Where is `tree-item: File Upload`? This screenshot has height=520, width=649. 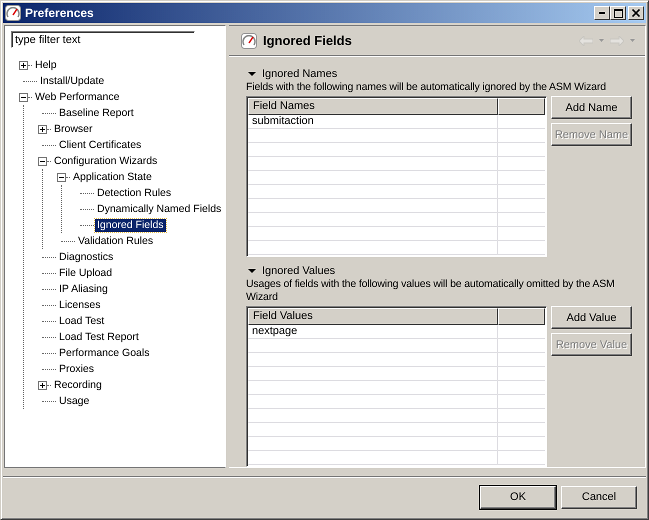
tree-item: File Upload is located at coordinates (85, 273).